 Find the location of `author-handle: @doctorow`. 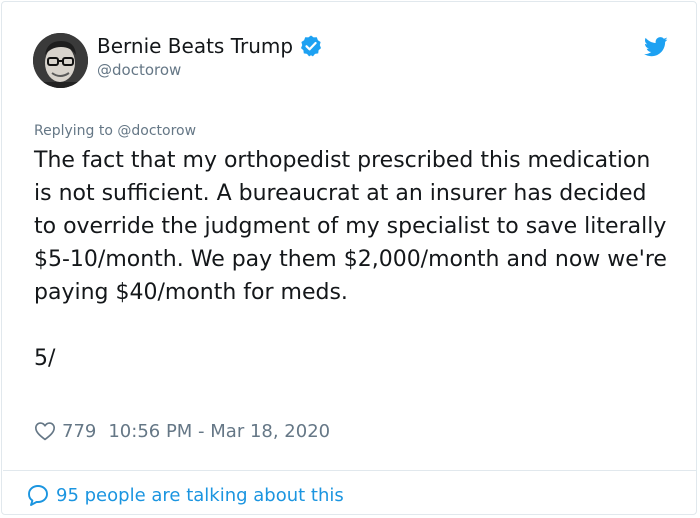

author-handle: @doctorow is located at coordinates (139, 70).